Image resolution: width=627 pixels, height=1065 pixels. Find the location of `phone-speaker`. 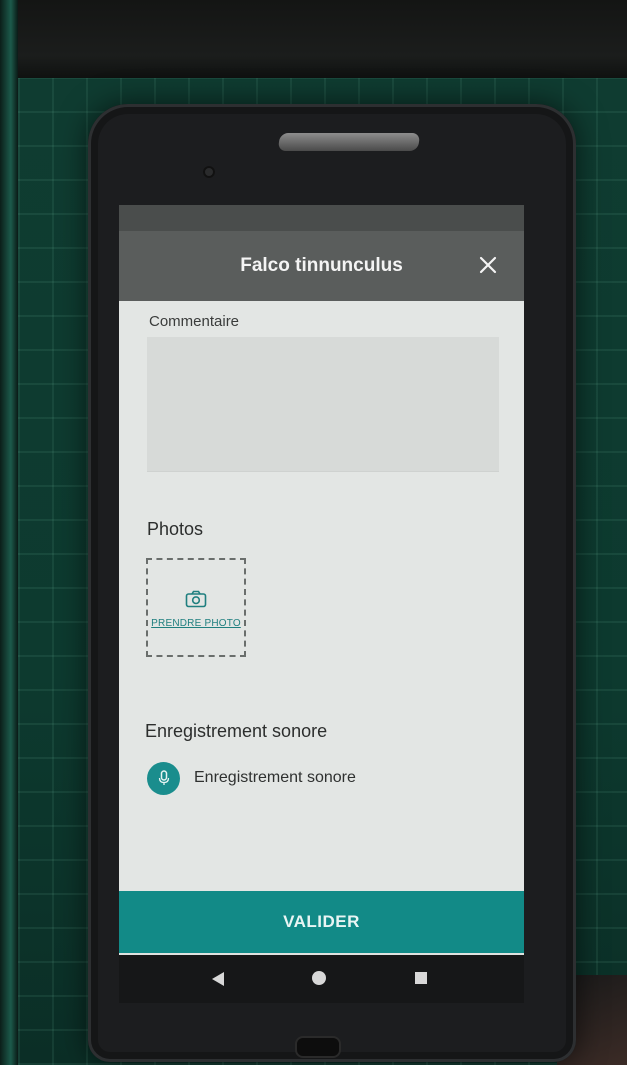

phone-speaker is located at coordinates (349, 142).